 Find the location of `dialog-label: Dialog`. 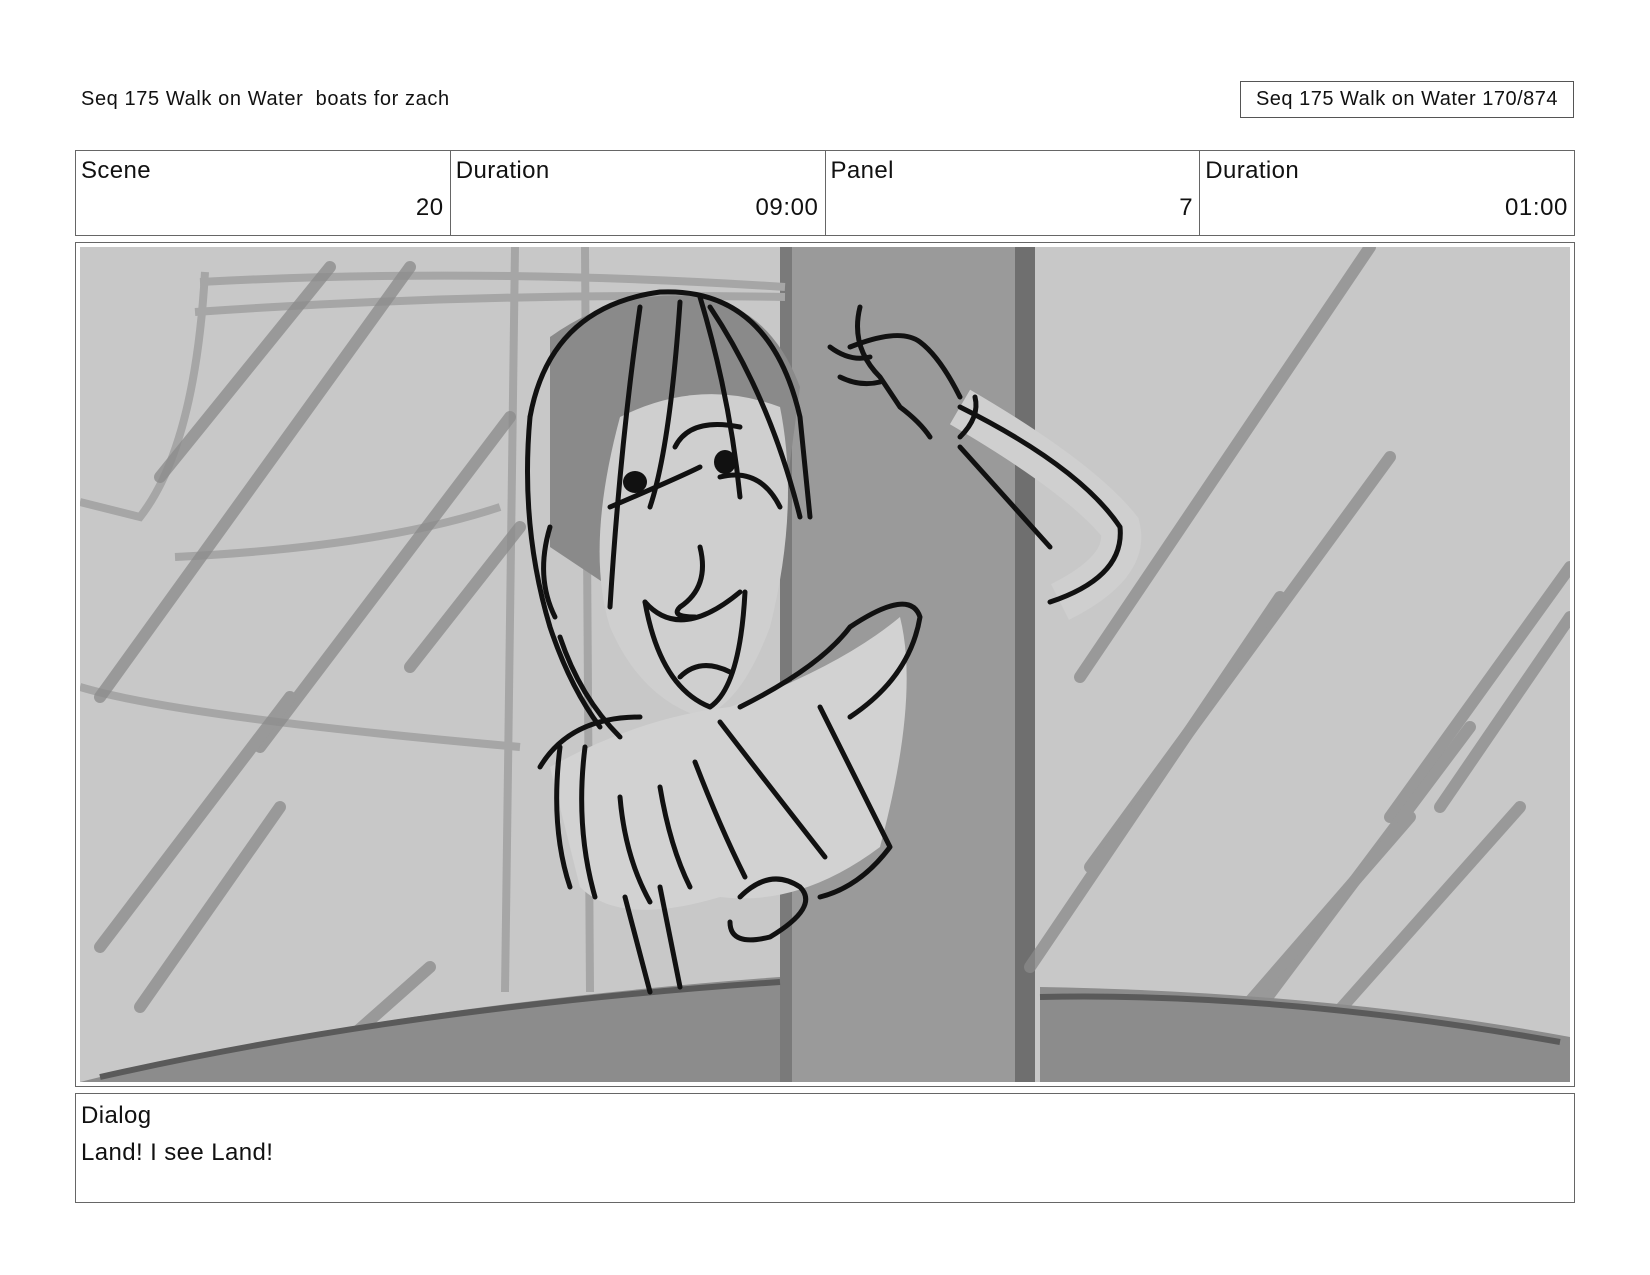

dialog-label: Dialog is located at coordinates (116, 1115).